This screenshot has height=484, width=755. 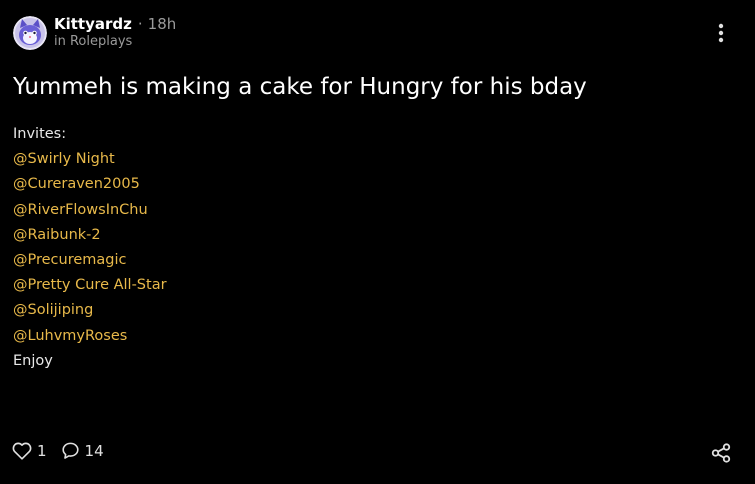 I want to click on comment-bubble-icon, so click(x=70, y=450).